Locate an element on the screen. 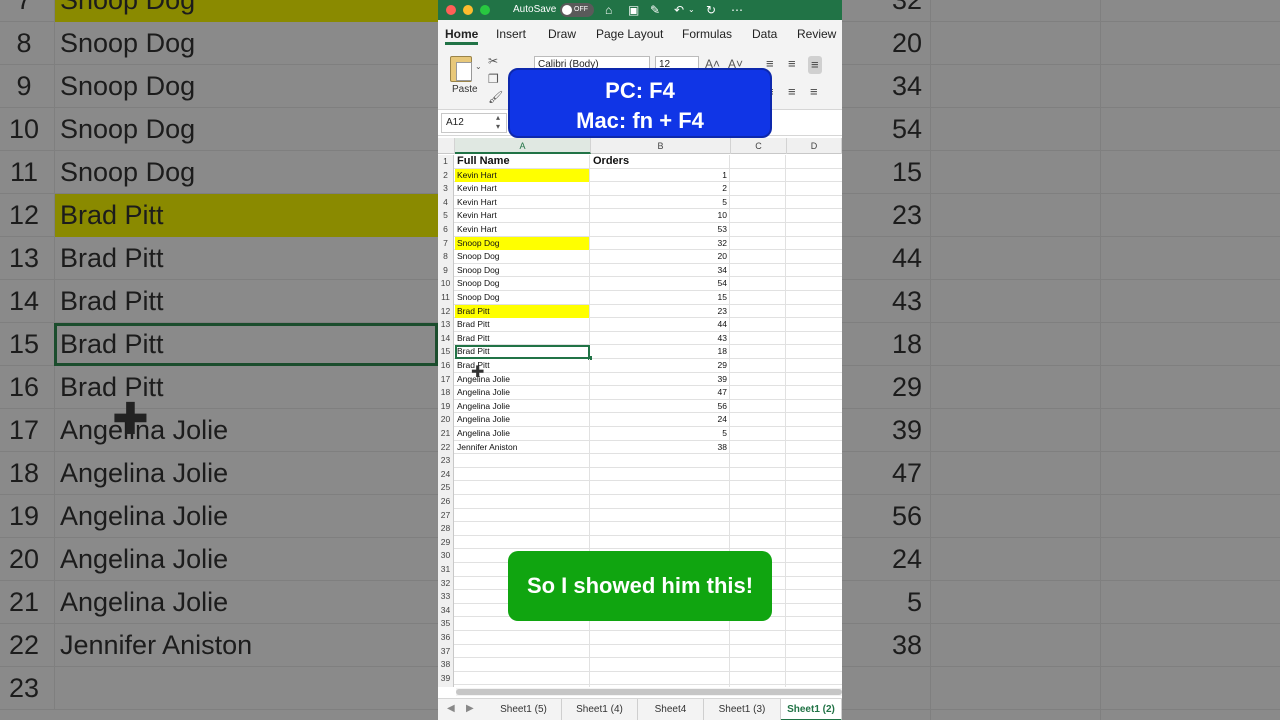 The image size is (1280, 720). cell-orders: 20 is located at coordinates (660, 257).